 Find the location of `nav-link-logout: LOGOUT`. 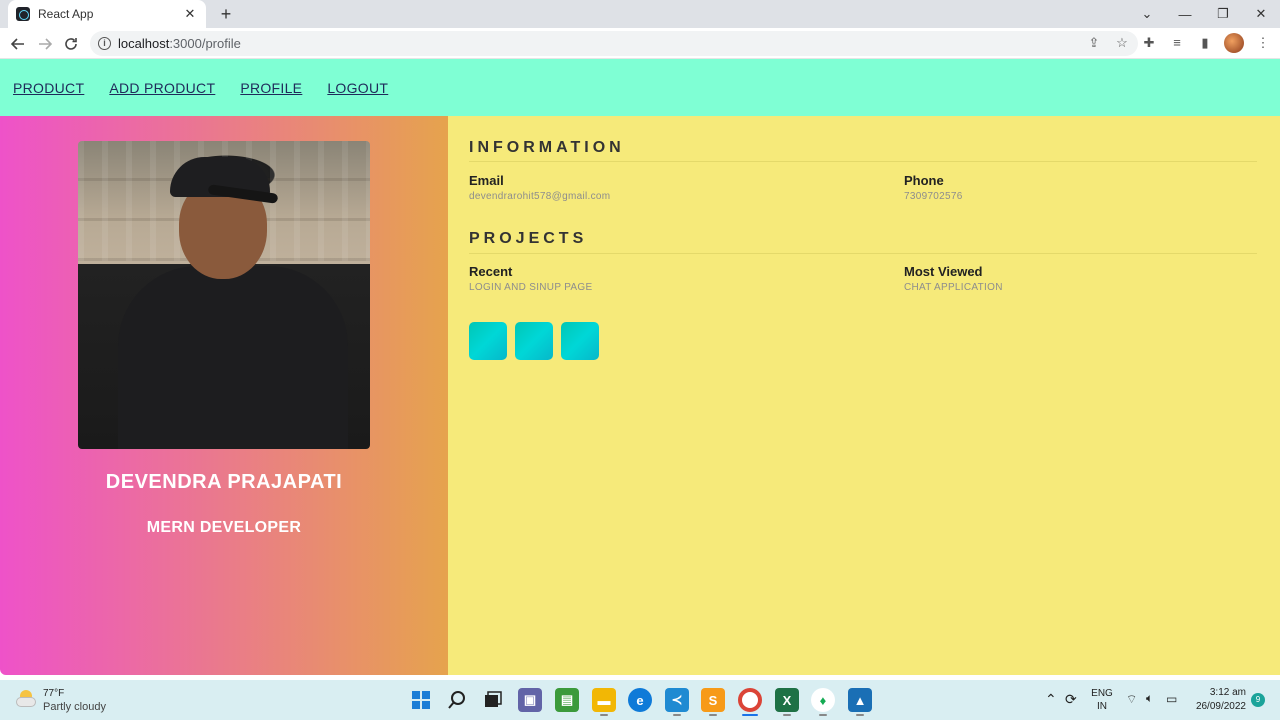

nav-link-logout: LOGOUT is located at coordinates (357, 88).